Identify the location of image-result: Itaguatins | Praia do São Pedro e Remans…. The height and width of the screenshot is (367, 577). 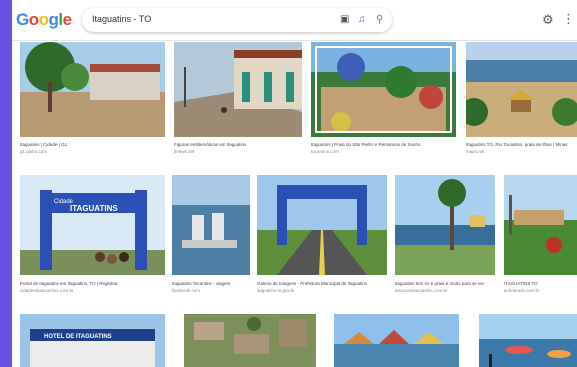
(383, 98).